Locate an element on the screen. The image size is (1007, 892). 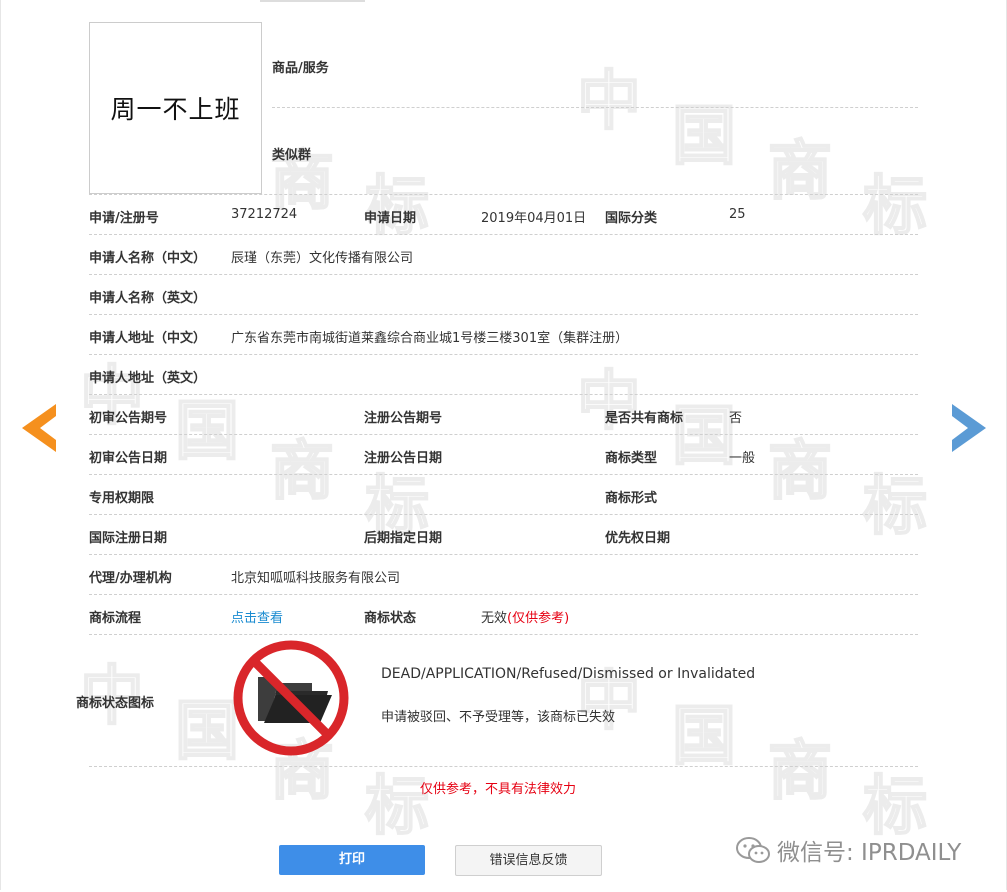
status-icon-label: 商标状态图标 is located at coordinates (115, 703).